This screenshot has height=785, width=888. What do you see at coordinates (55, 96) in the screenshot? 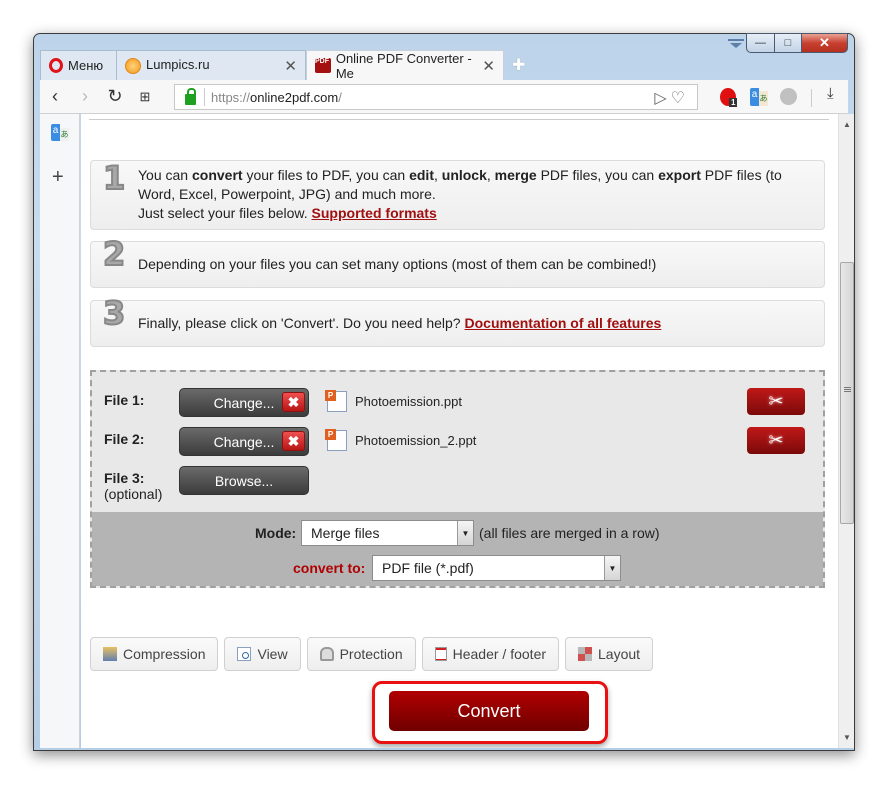
I see `back-button: ‹` at bounding box center [55, 96].